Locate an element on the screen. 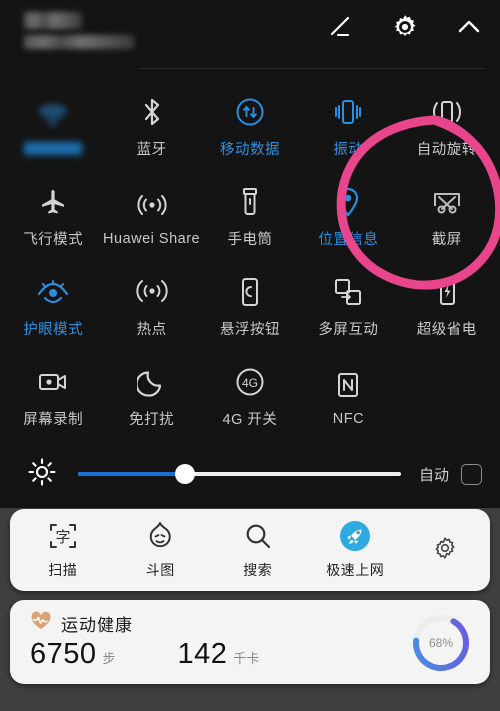  location-pin-icon is located at coordinates (348, 202).